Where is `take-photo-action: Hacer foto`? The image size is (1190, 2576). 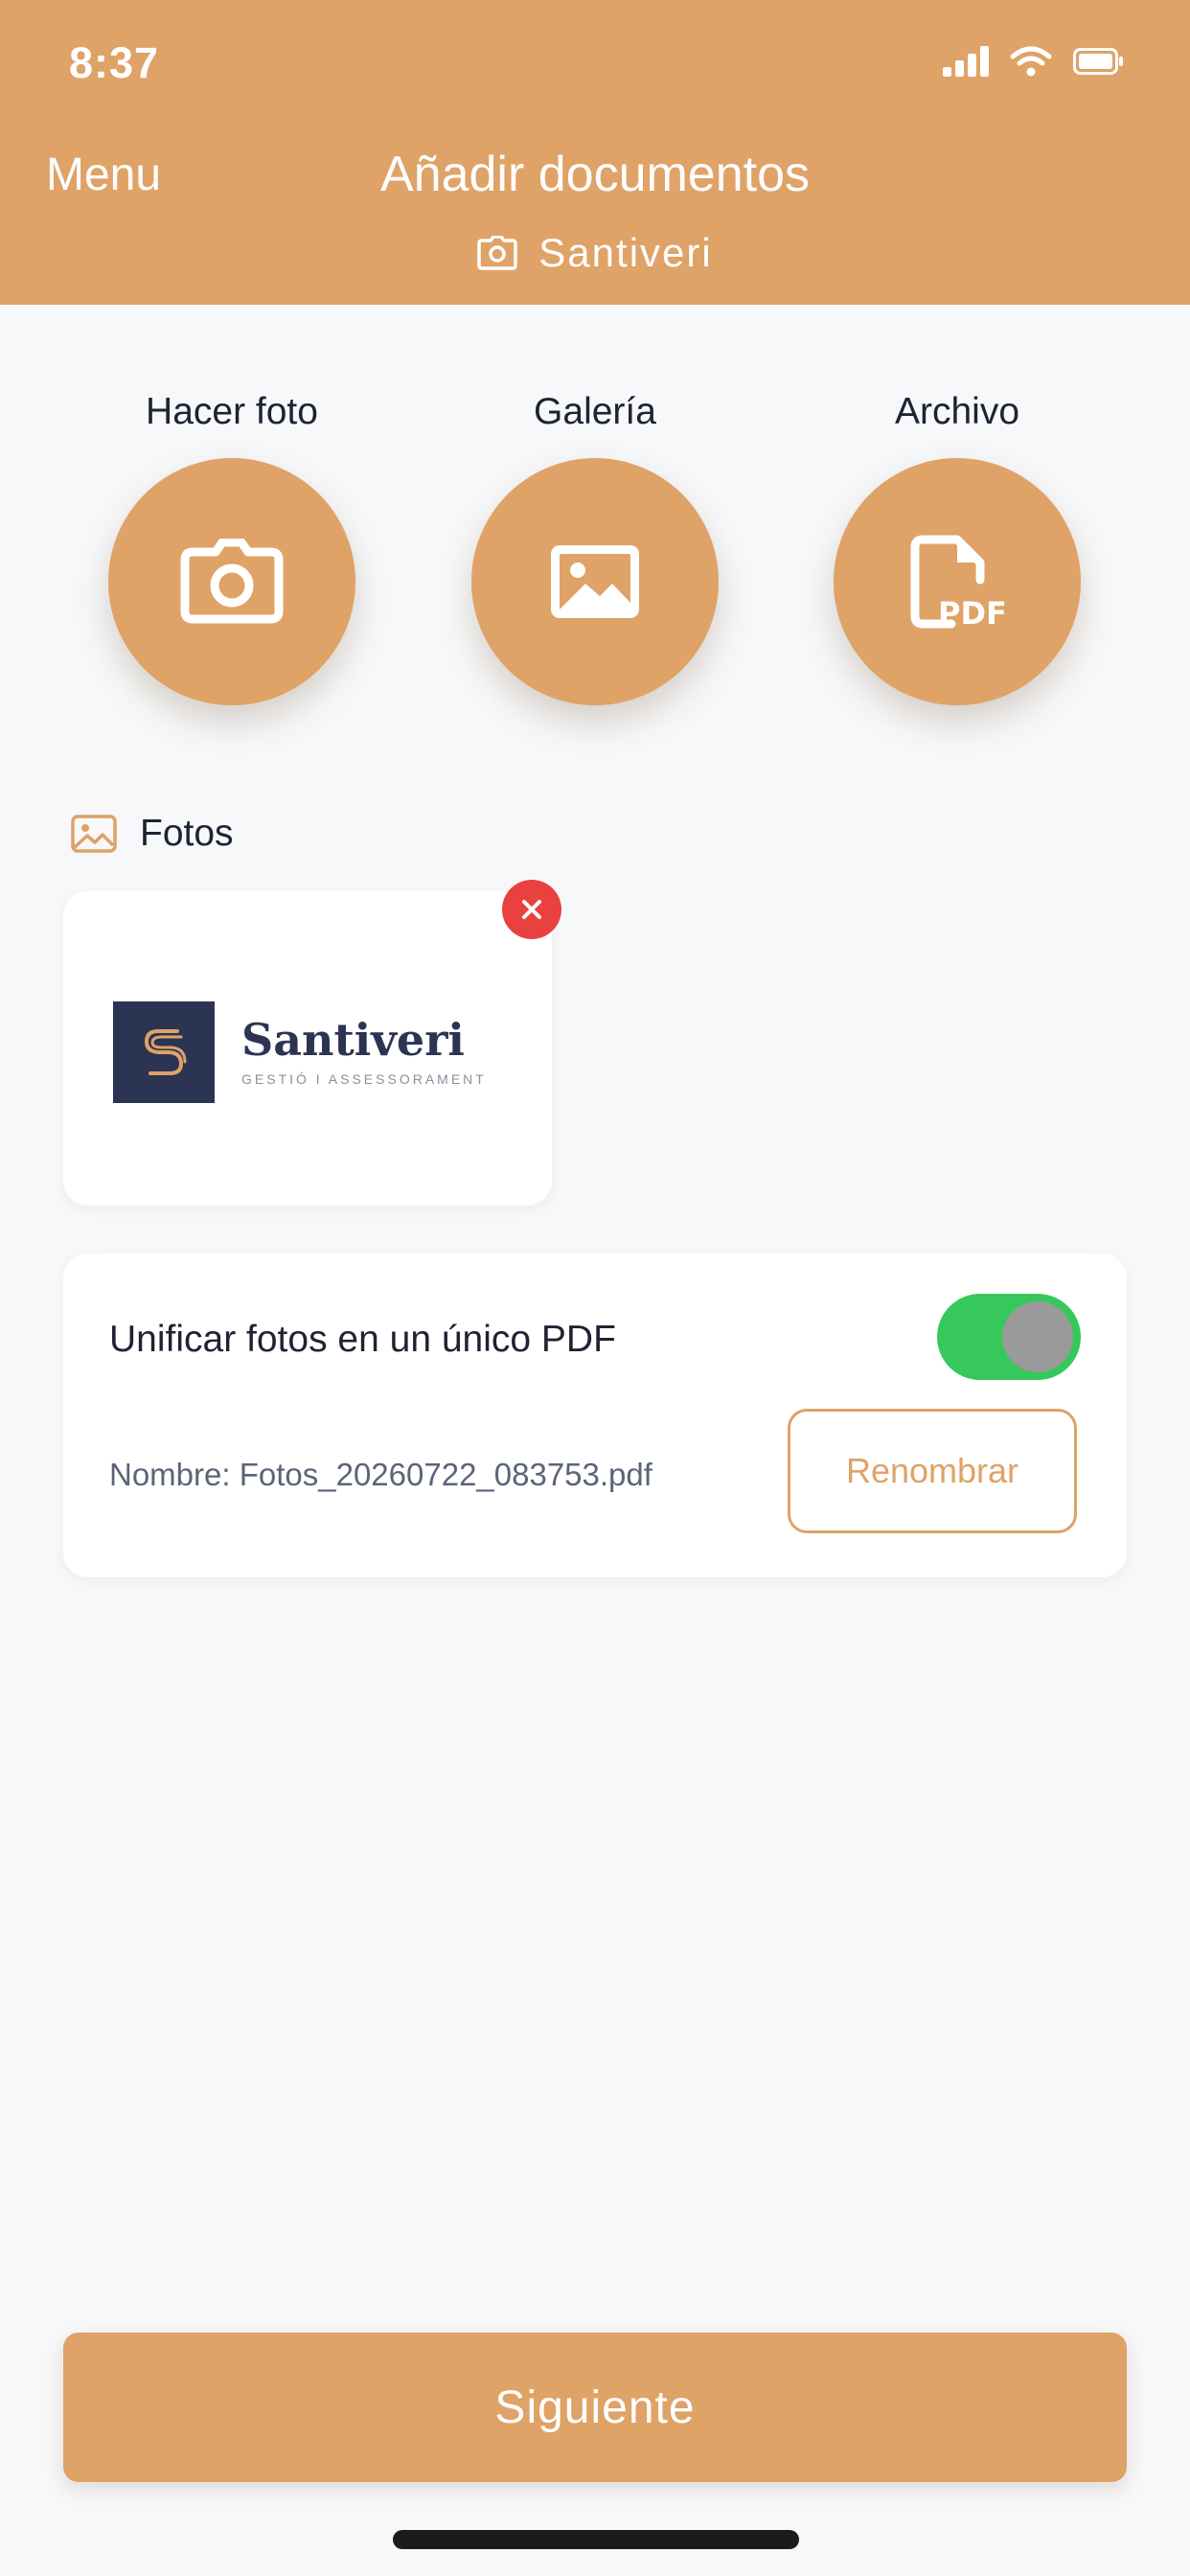
take-photo-action: Hacer foto is located at coordinates (232, 548).